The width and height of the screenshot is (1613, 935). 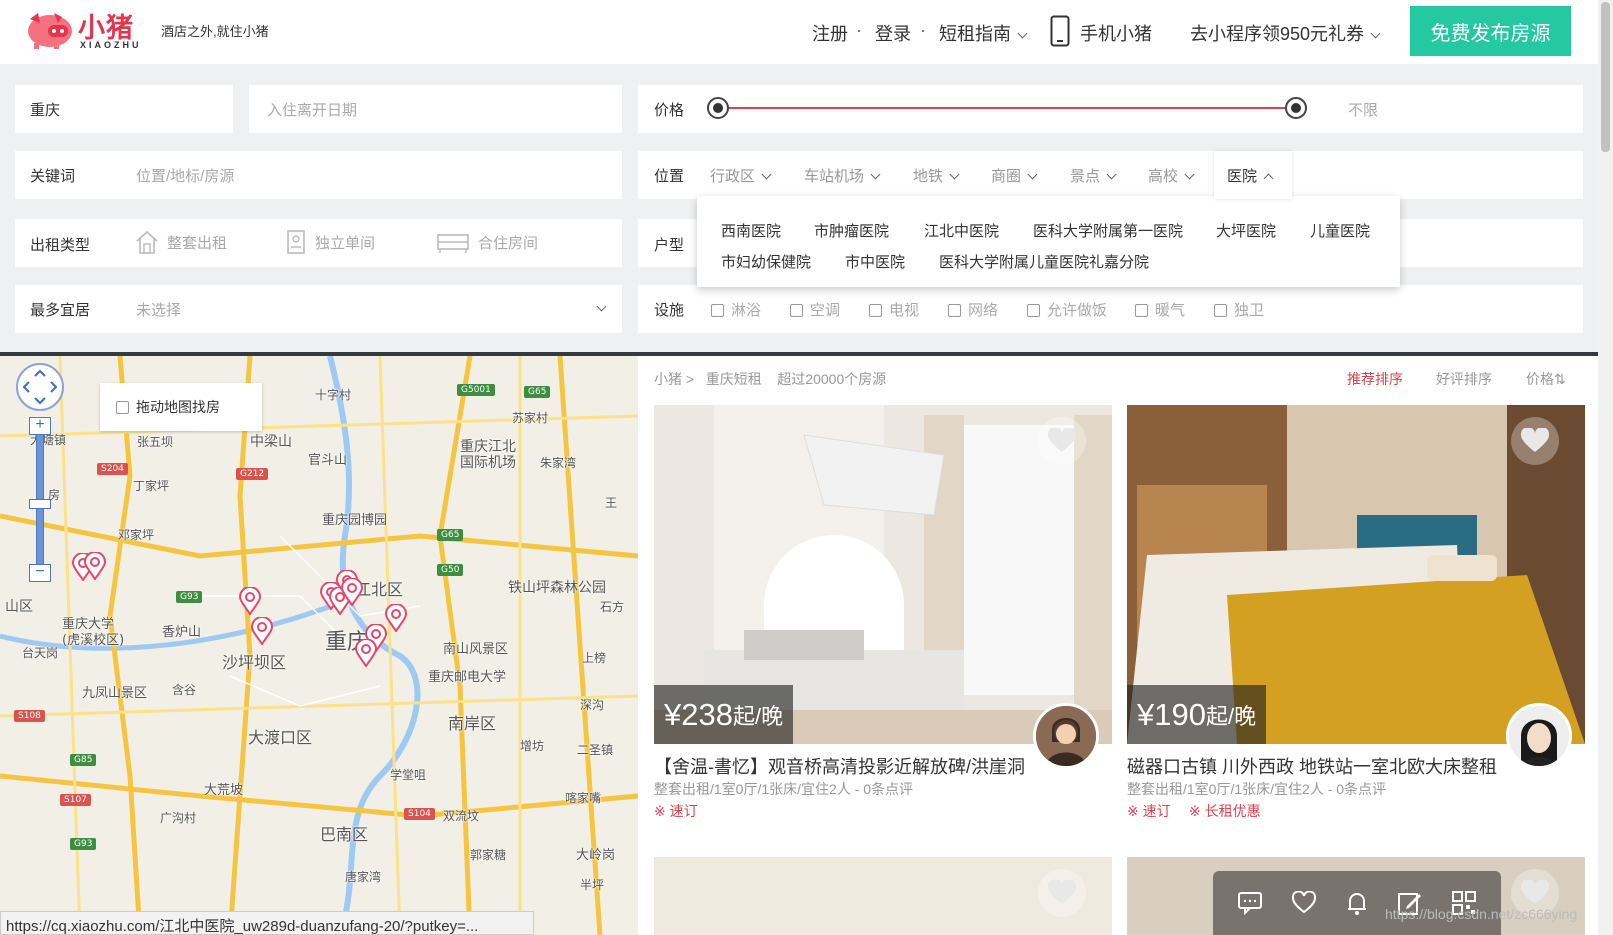 What do you see at coordinates (839, 766) in the screenshot?
I see `listing-title: 【舍温-書忆】观音桥高清投影近解放碑/洪崖洞` at bounding box center [839, 766].